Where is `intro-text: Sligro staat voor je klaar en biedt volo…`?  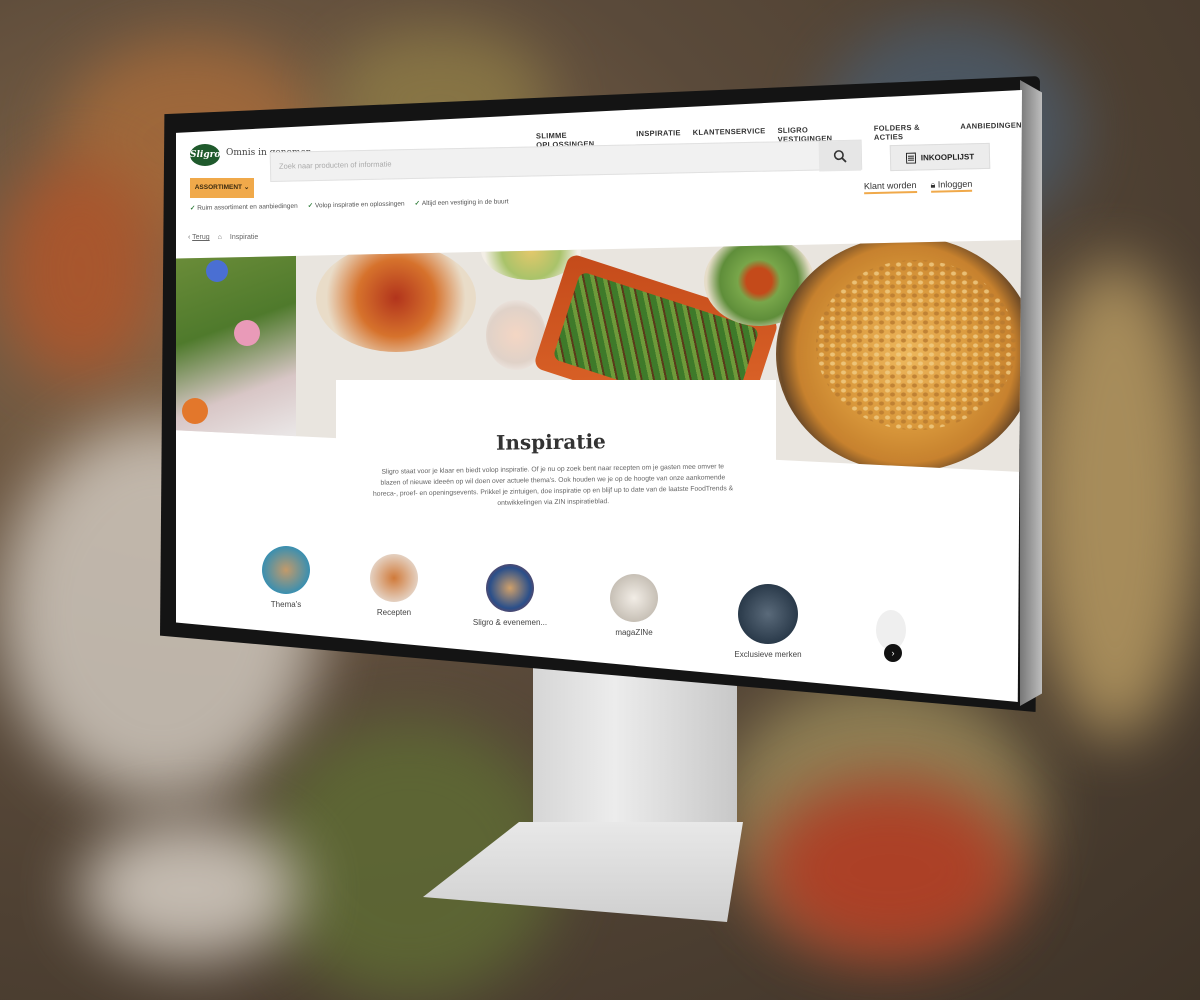 intro-text: Sligro staat voor je klaar en biedt volo… is located at coordinates (553, 485).